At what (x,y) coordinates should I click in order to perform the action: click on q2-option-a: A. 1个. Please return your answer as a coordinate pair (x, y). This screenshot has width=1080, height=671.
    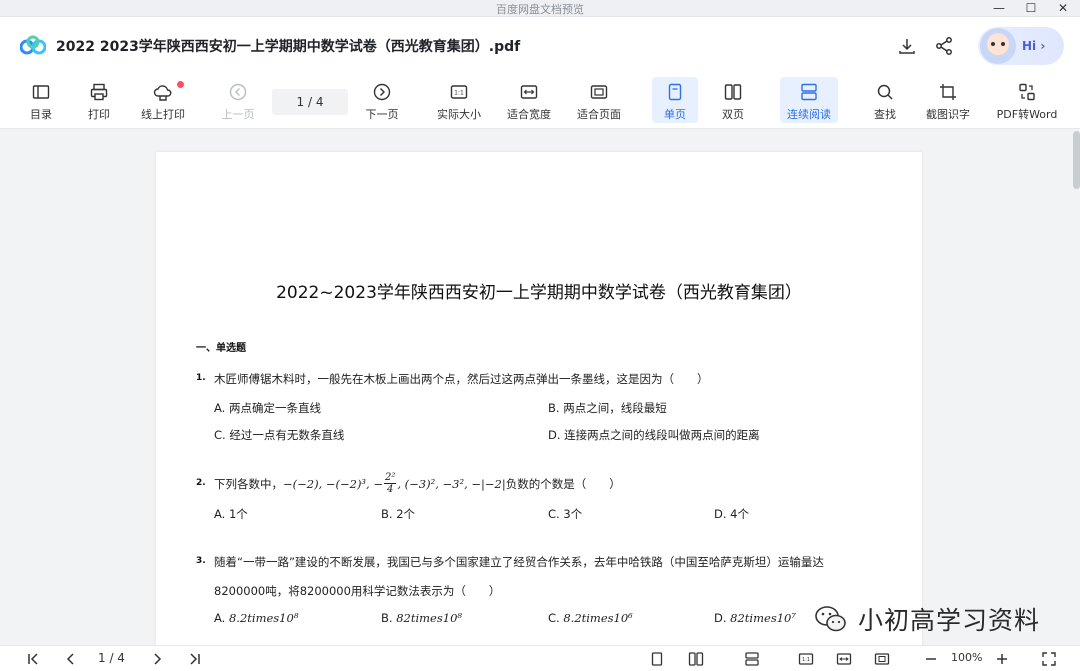
    Looking at the image, I should click on (231, 514).